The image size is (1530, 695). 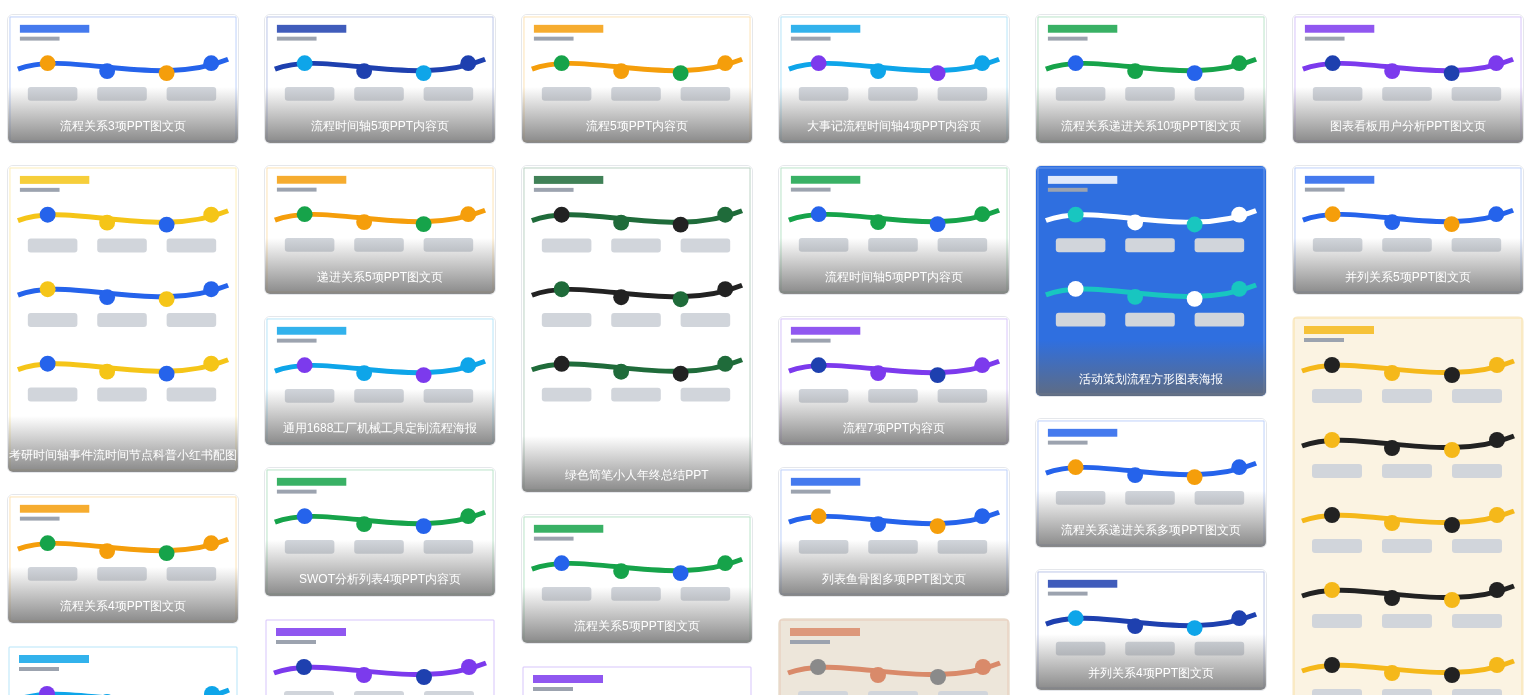 I want to click on template-card: 大事记流程时间轴4项PPT内容页, so click(x=894, y=79).